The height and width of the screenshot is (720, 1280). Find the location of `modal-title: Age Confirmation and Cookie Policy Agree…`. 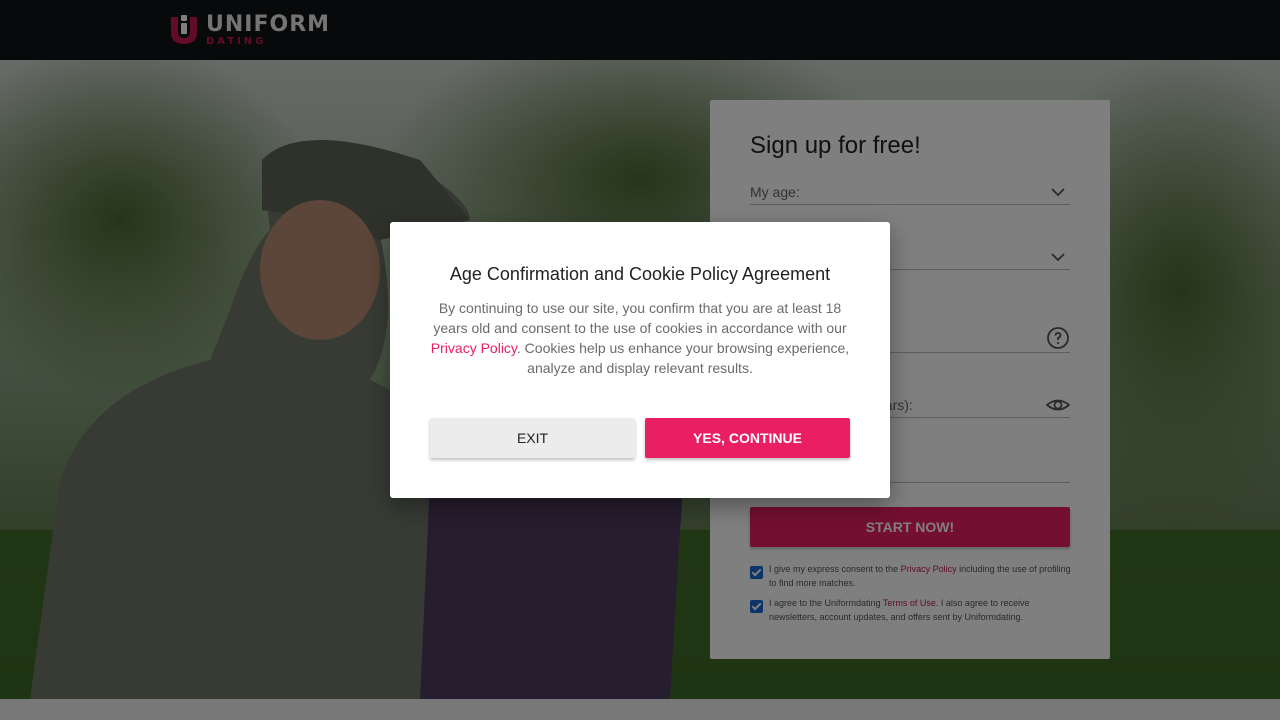

modal-title: Age Confirmation and Cookie Policy Agree… is located at coordinates (640, 274).